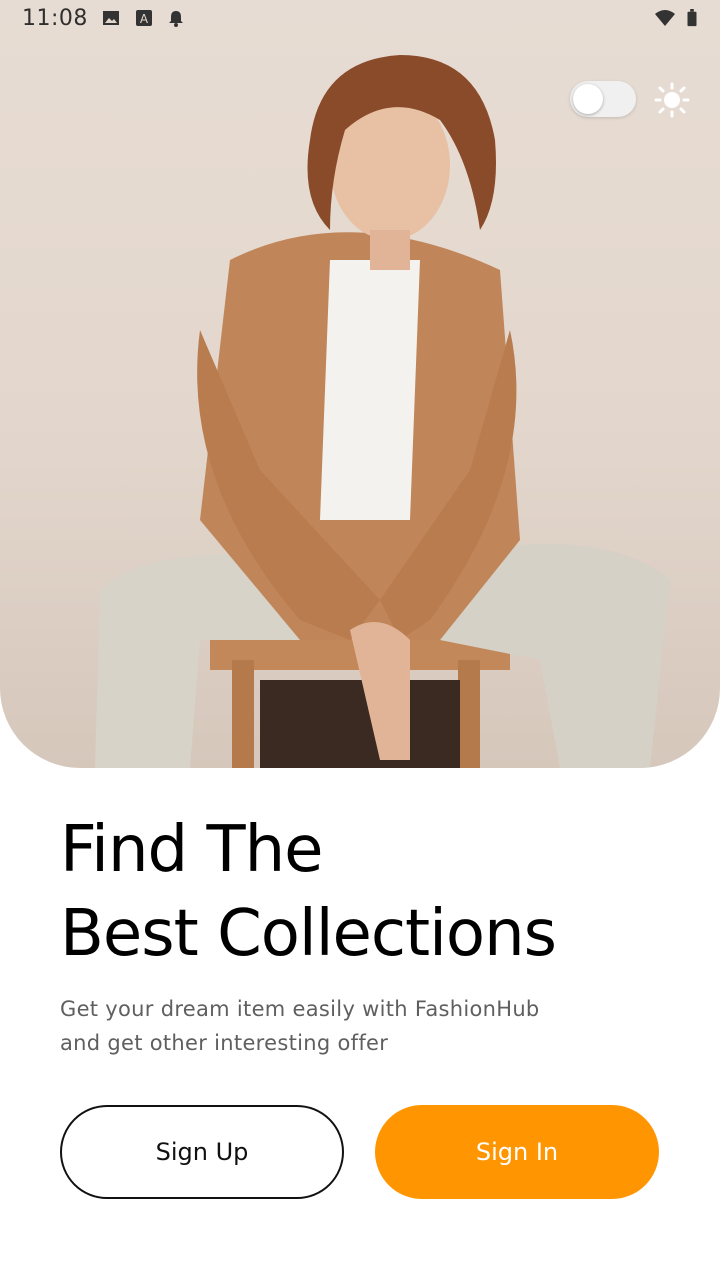  Describe the element at coordinates (224, 1043) in the screenshot. I see `subtitle-line2: and get other interesting offer` at that location.